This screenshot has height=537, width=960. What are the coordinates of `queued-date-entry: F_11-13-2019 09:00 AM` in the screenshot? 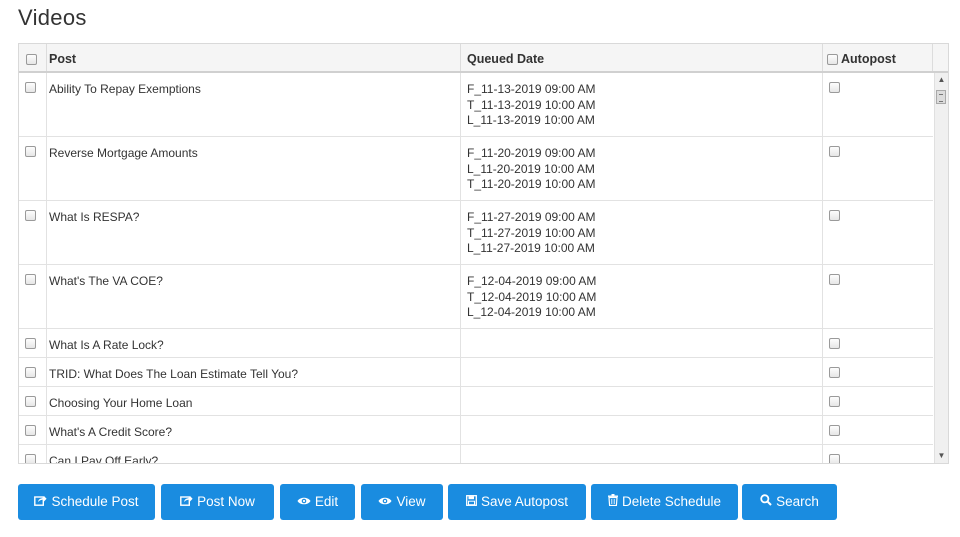 It's located at (531, 89).